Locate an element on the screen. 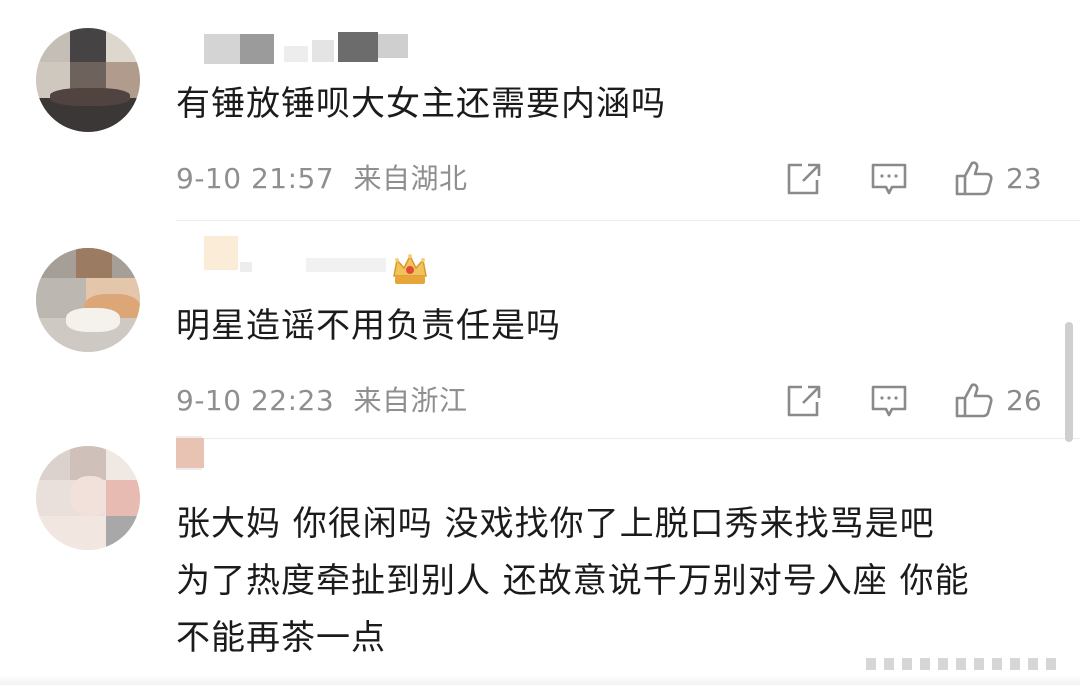 This screenshot has height=685, width=1080. crown-badge-icon is located at coordinates (410, 272).